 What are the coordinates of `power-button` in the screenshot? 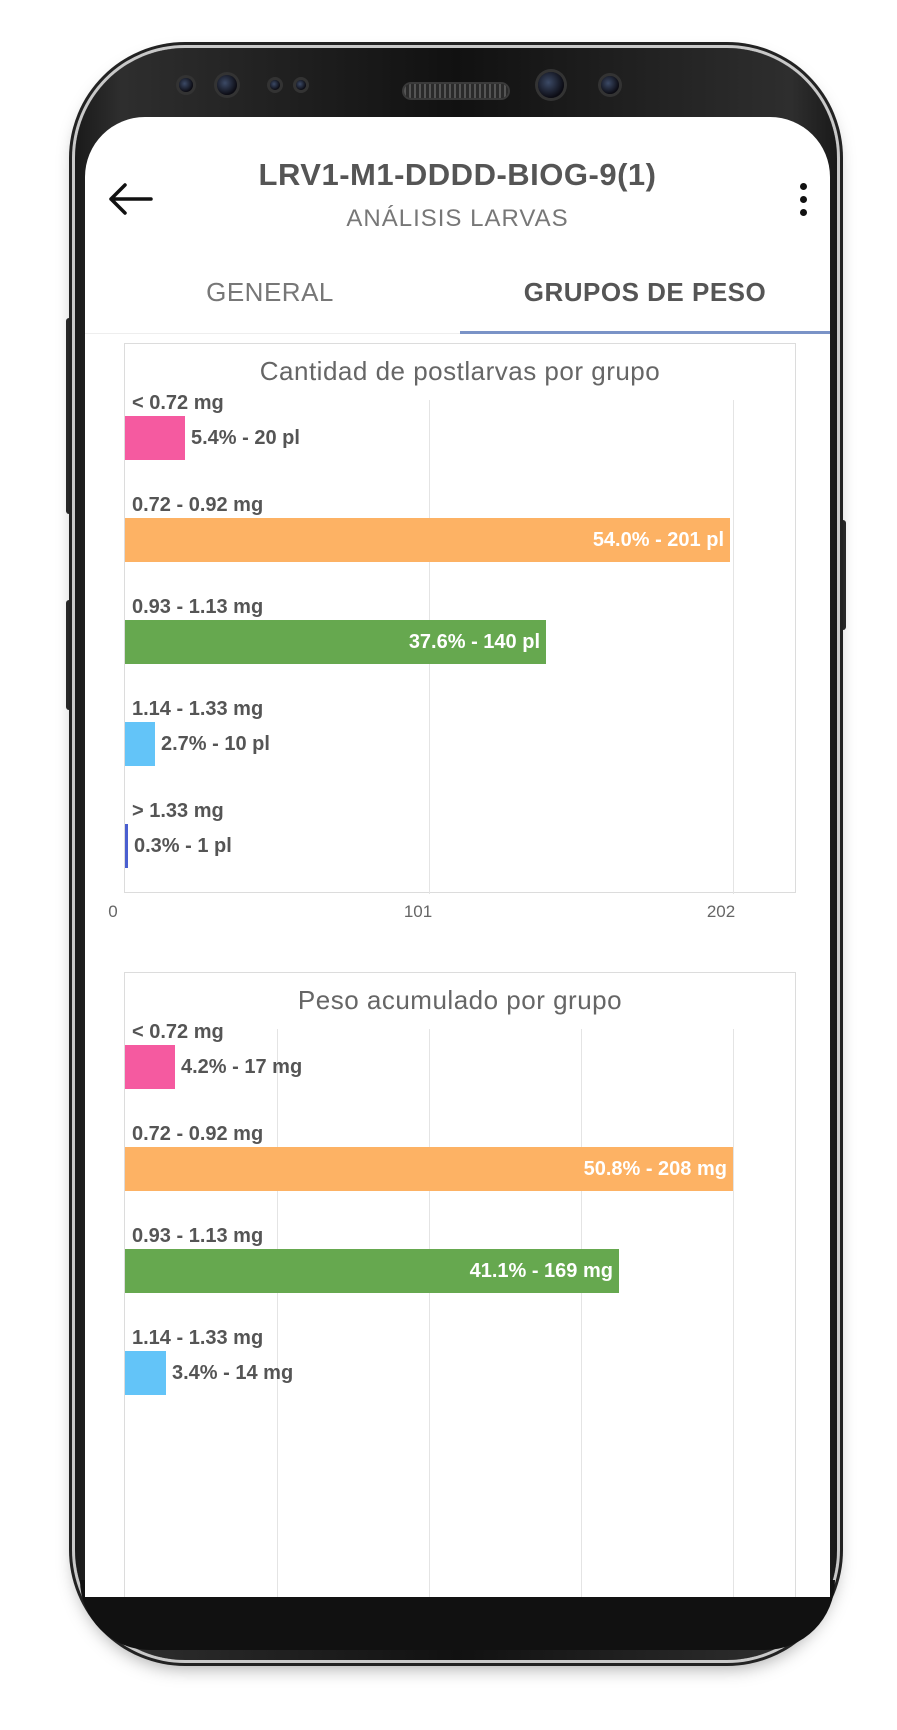 It's located at (841, 575).